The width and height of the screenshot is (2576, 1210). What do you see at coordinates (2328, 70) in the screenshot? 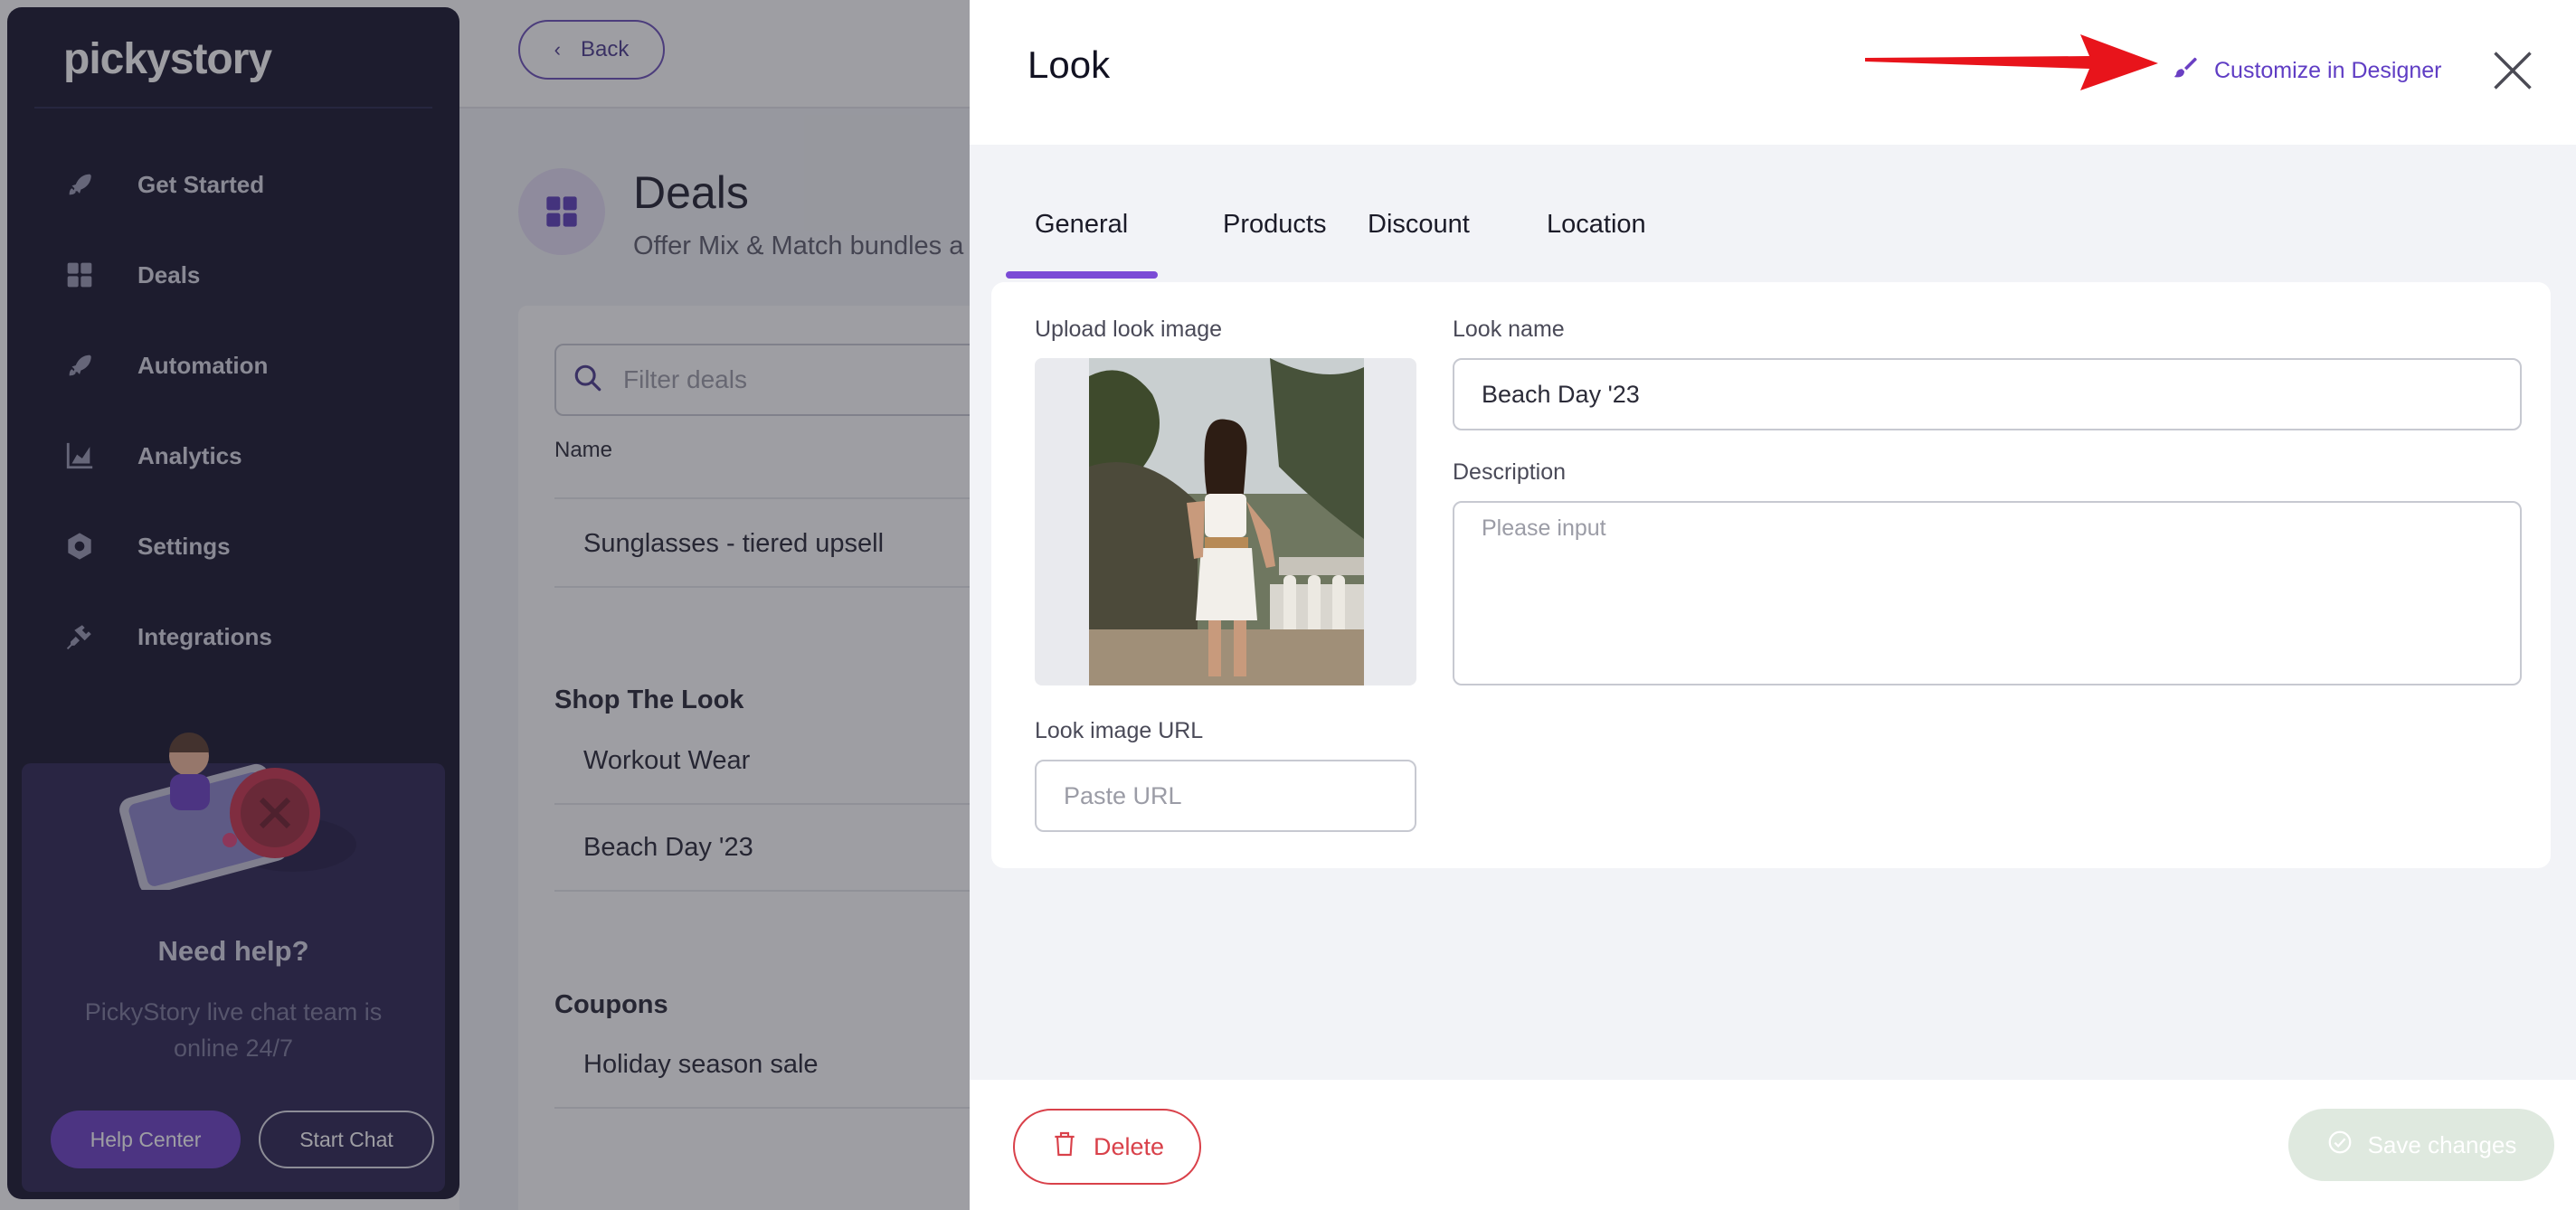
I see `customize-label: Customize in Designer` at bounding box center [2328, 70].